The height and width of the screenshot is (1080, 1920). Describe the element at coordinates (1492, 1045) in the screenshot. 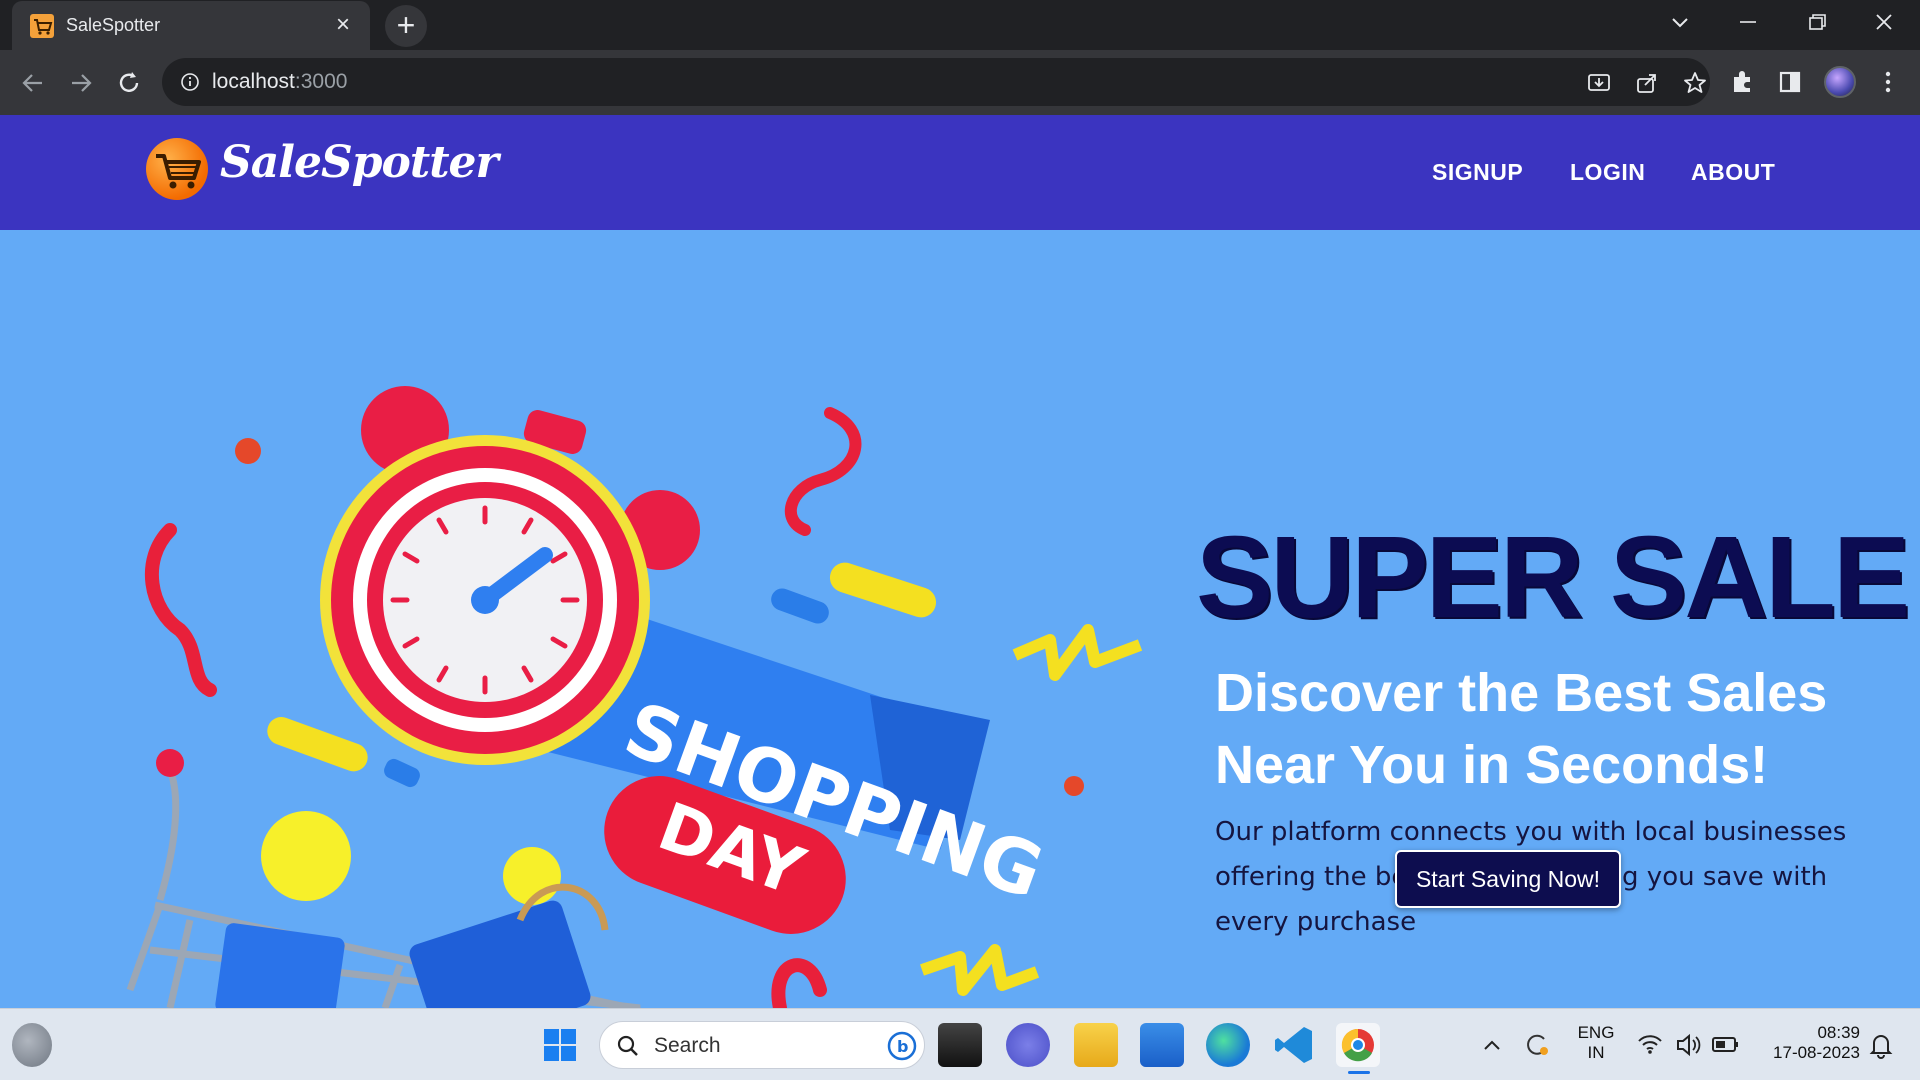

I see `show-hidden-icons-chevron-icon` at that location.